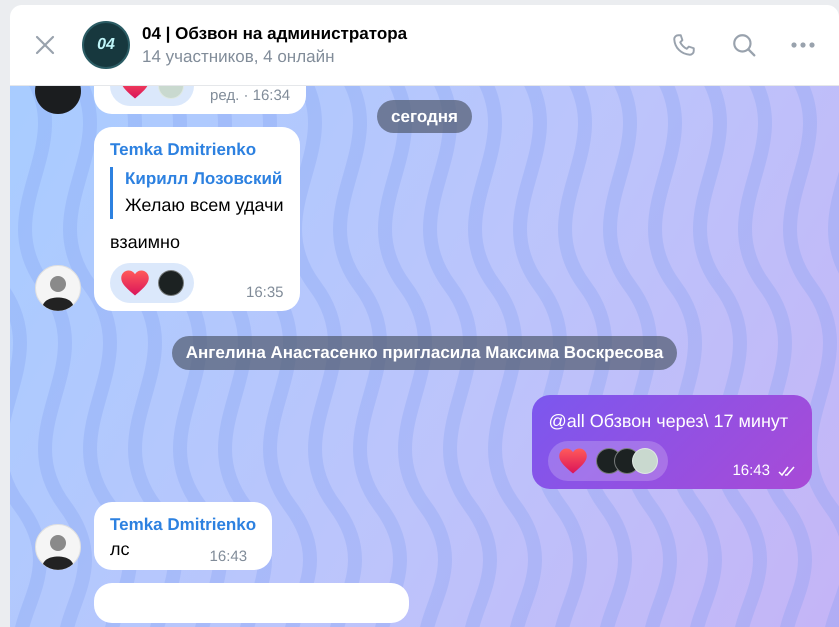 The height and width of the screenshot is (627, 839). I want to click on search-icon, so click(744, 45).